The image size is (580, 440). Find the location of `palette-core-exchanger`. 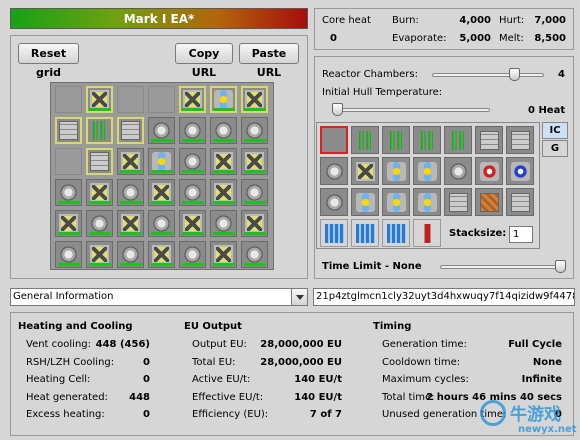

palette-core-exchanger is located at coordinates (427, 202).